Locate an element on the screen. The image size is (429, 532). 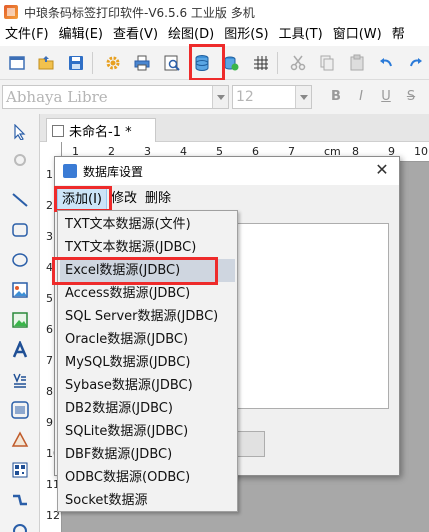
menu-view: 查看(V) is located at coordinates (135, 35).